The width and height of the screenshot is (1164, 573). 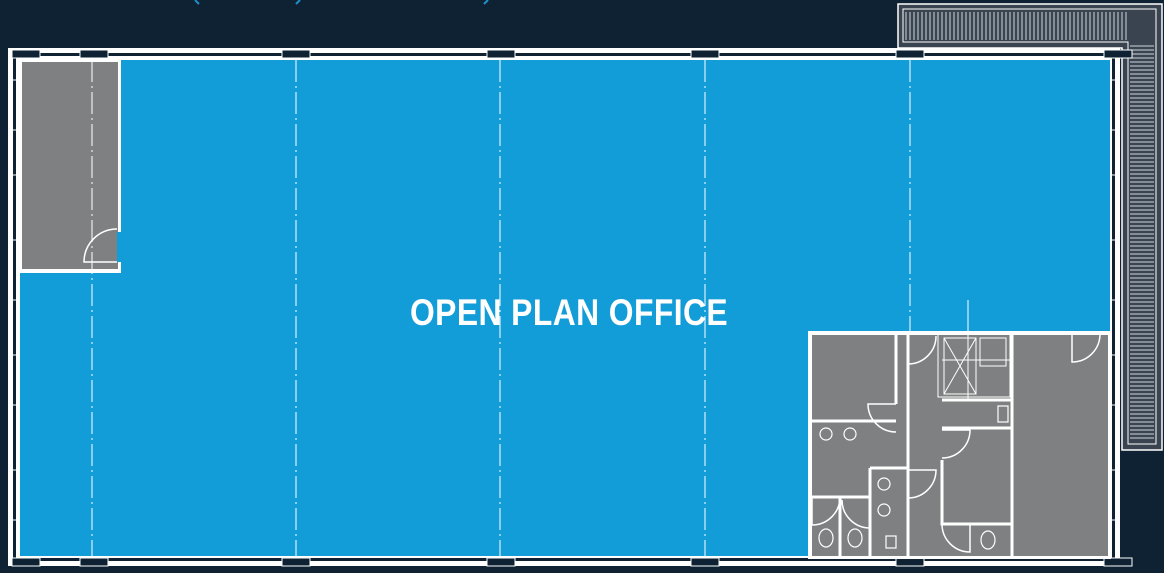 I want to click on room-label: OPEN PLAN OFFICE, so click(x=569, y=312).